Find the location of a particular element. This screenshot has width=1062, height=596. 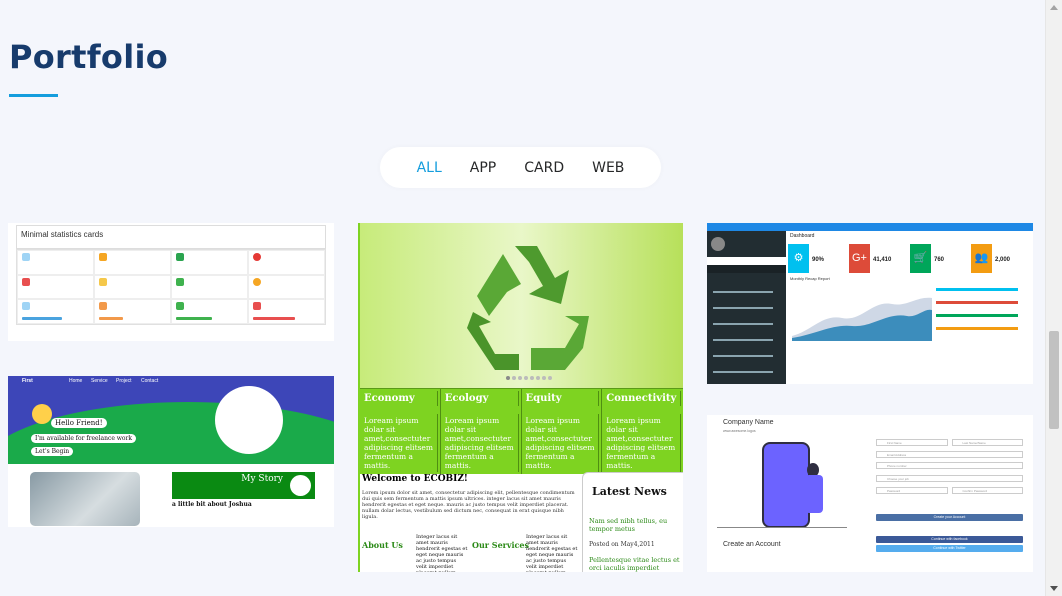

freelance-bubble: I'm available for freelance work is located at coordinates (84, 438).